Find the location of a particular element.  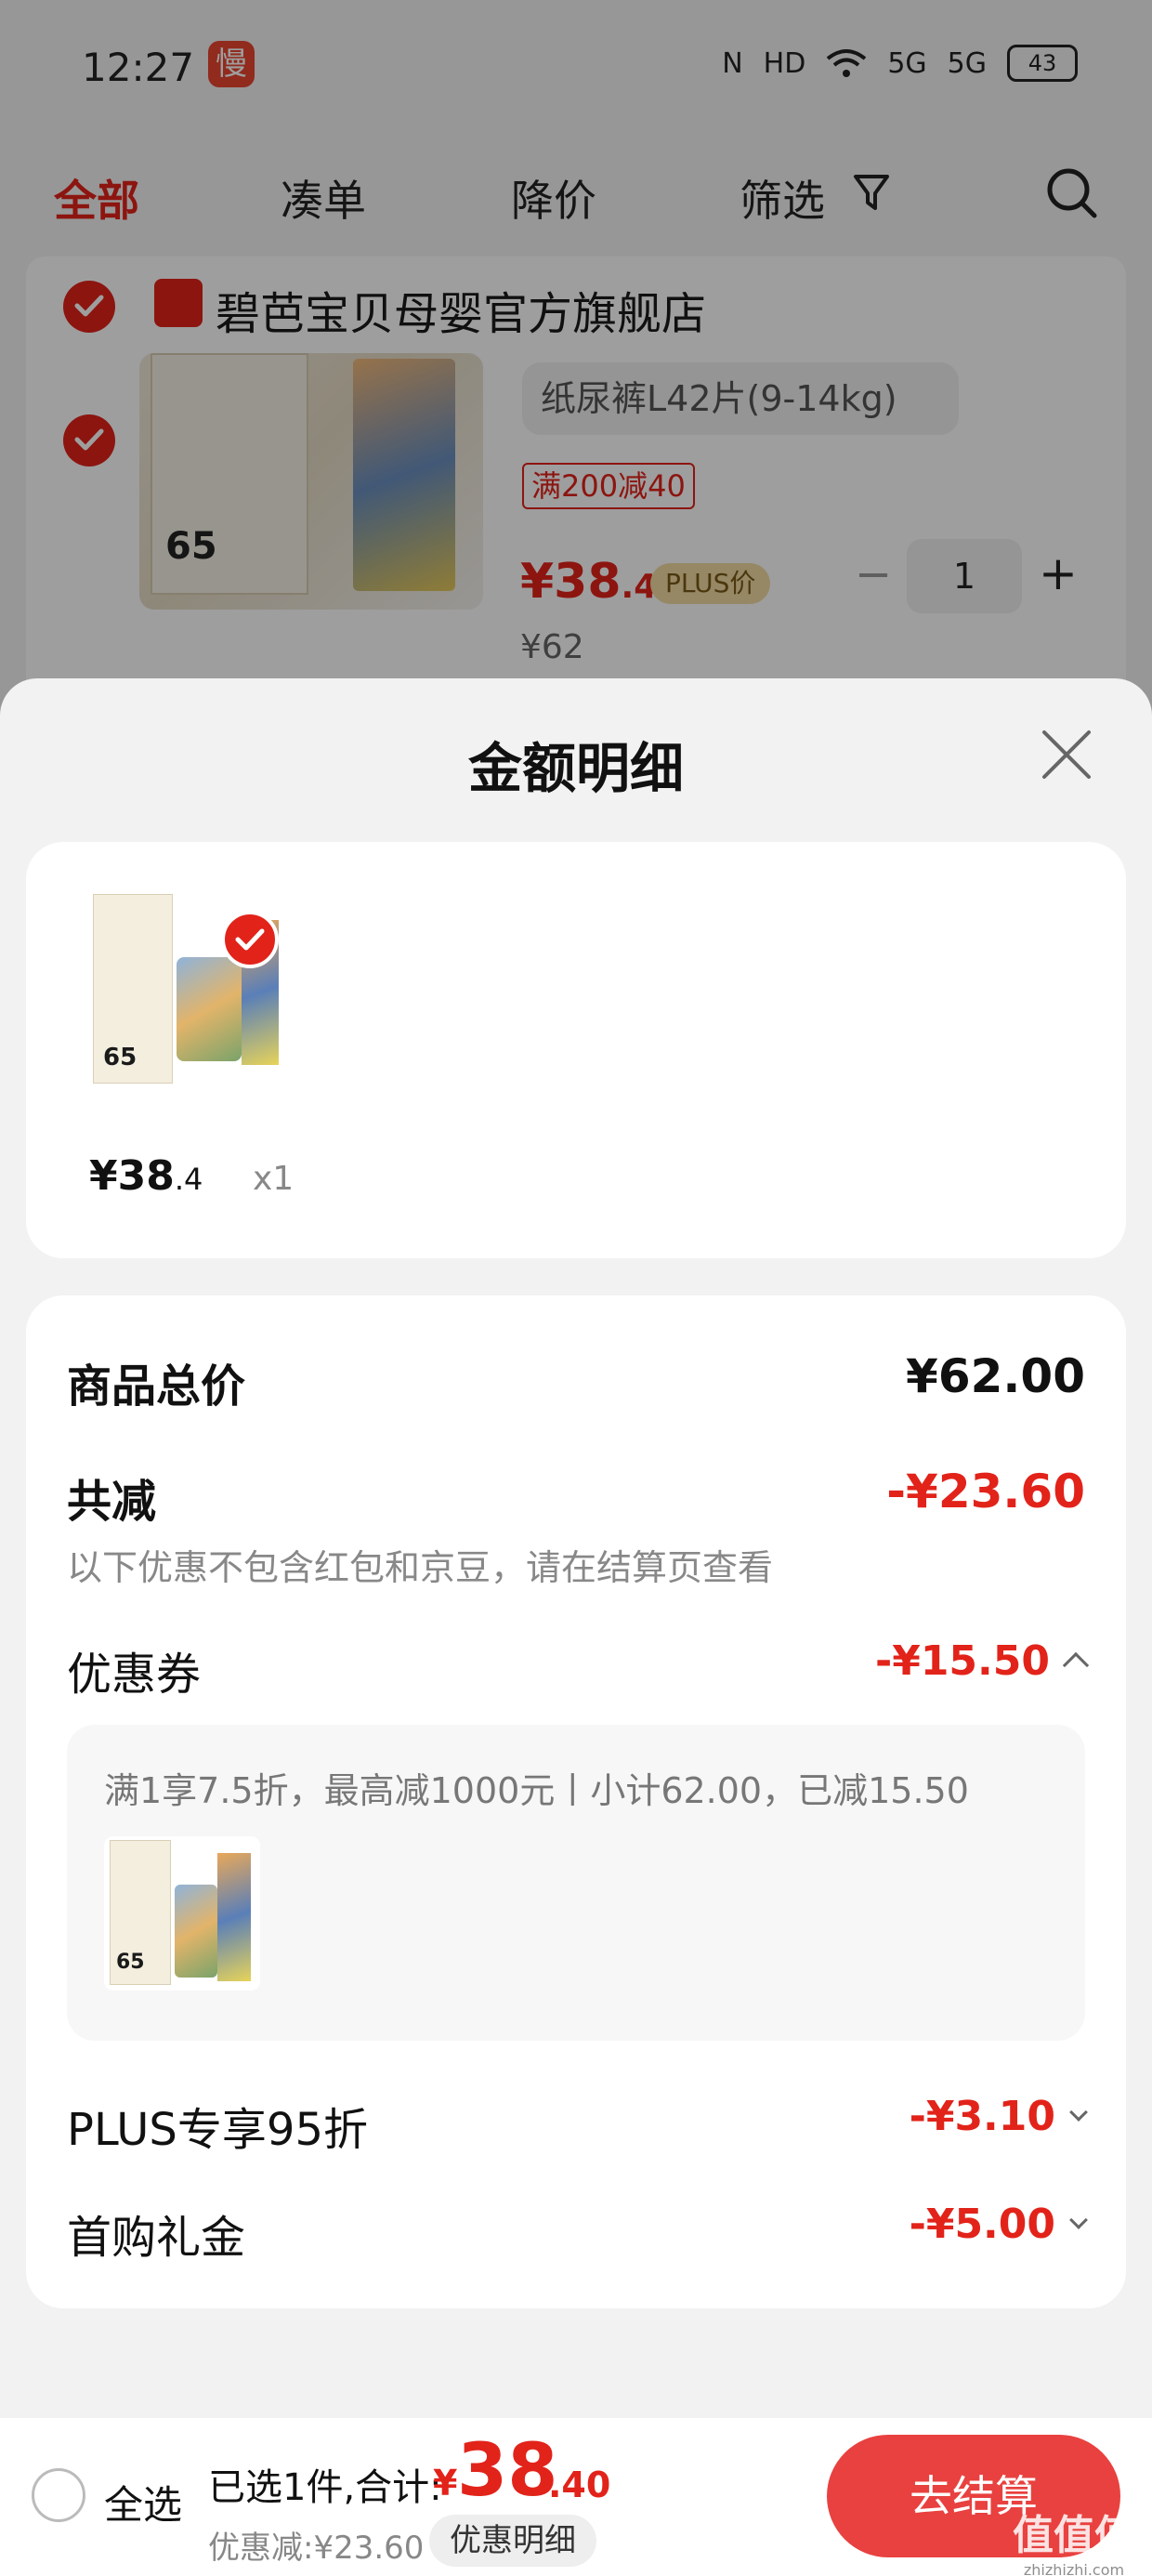

tab-bundle: 凑单 is located at coordinates (323, 198).